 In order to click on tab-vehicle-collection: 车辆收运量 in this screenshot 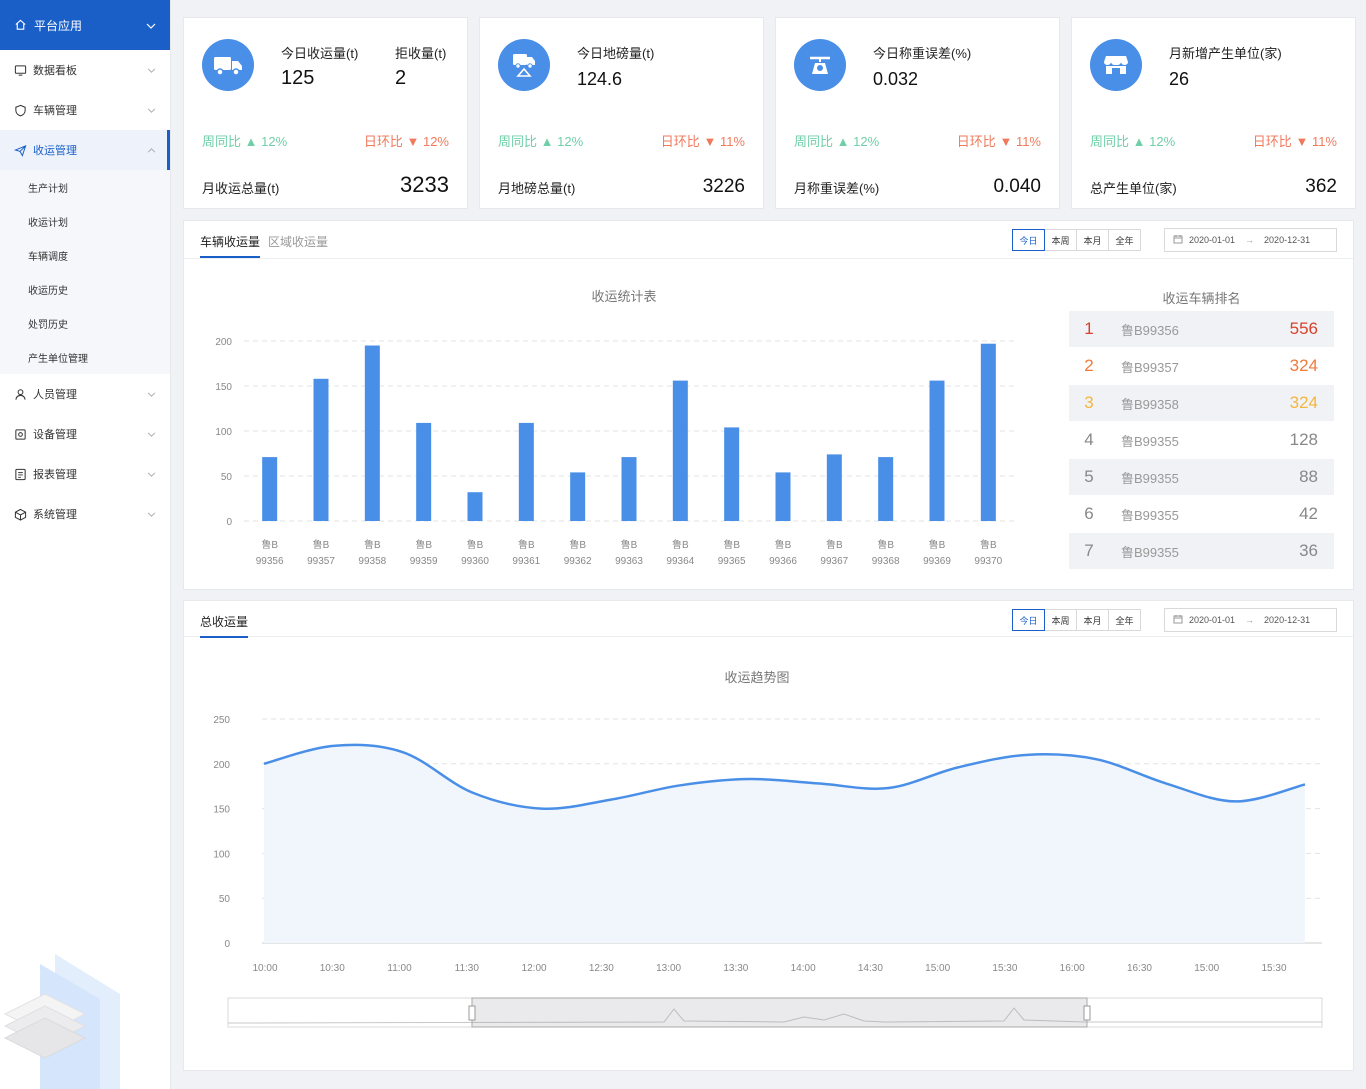, I will do `click(230, 245)`.